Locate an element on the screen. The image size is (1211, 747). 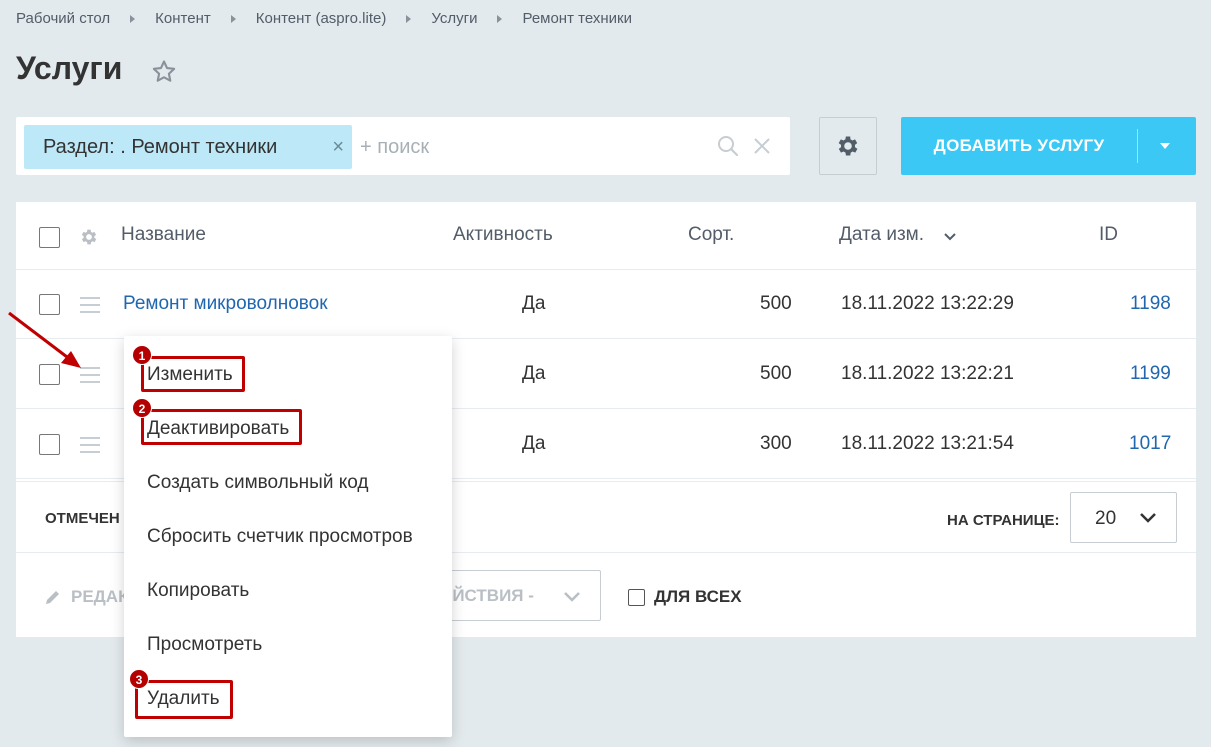
filter-remove-icon: × is located at coordinates (338, 147).